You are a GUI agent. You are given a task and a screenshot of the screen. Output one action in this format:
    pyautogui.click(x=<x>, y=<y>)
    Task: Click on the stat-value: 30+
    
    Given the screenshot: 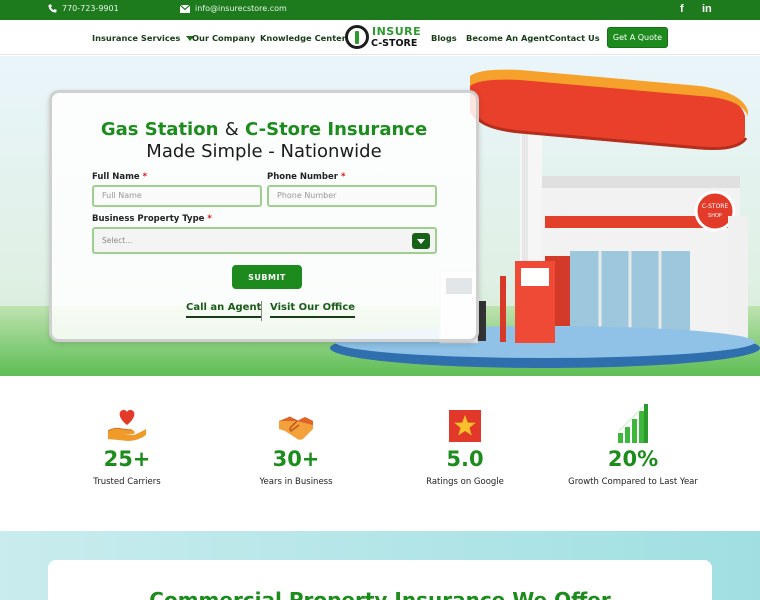 What is the action you would take?
    pyautogui.click(x=296, y=459)
    